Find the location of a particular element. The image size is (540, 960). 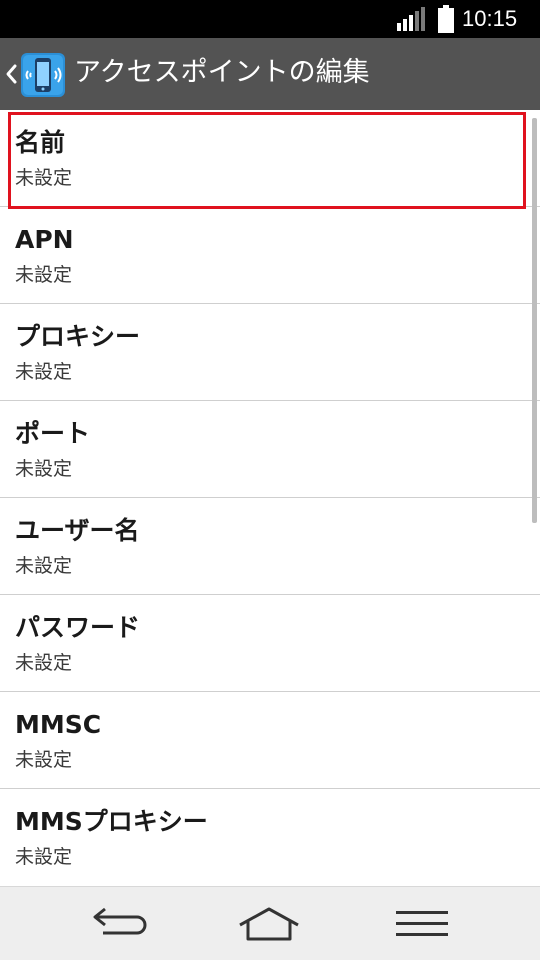

home-icon is located at coordinates (269, 924).